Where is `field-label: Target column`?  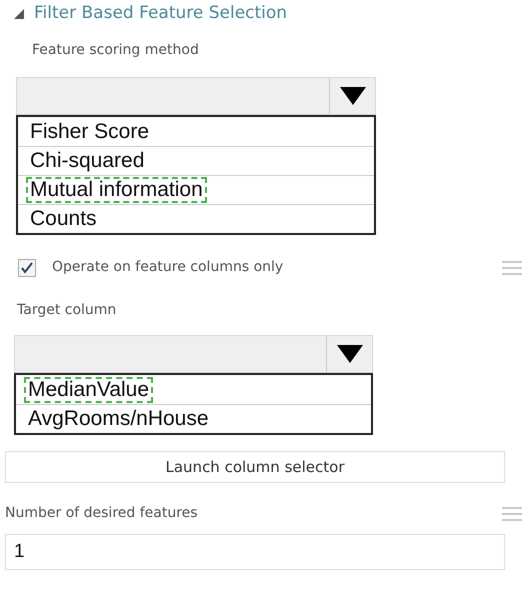 field-label: Target column is located at coordinates (67, 310).